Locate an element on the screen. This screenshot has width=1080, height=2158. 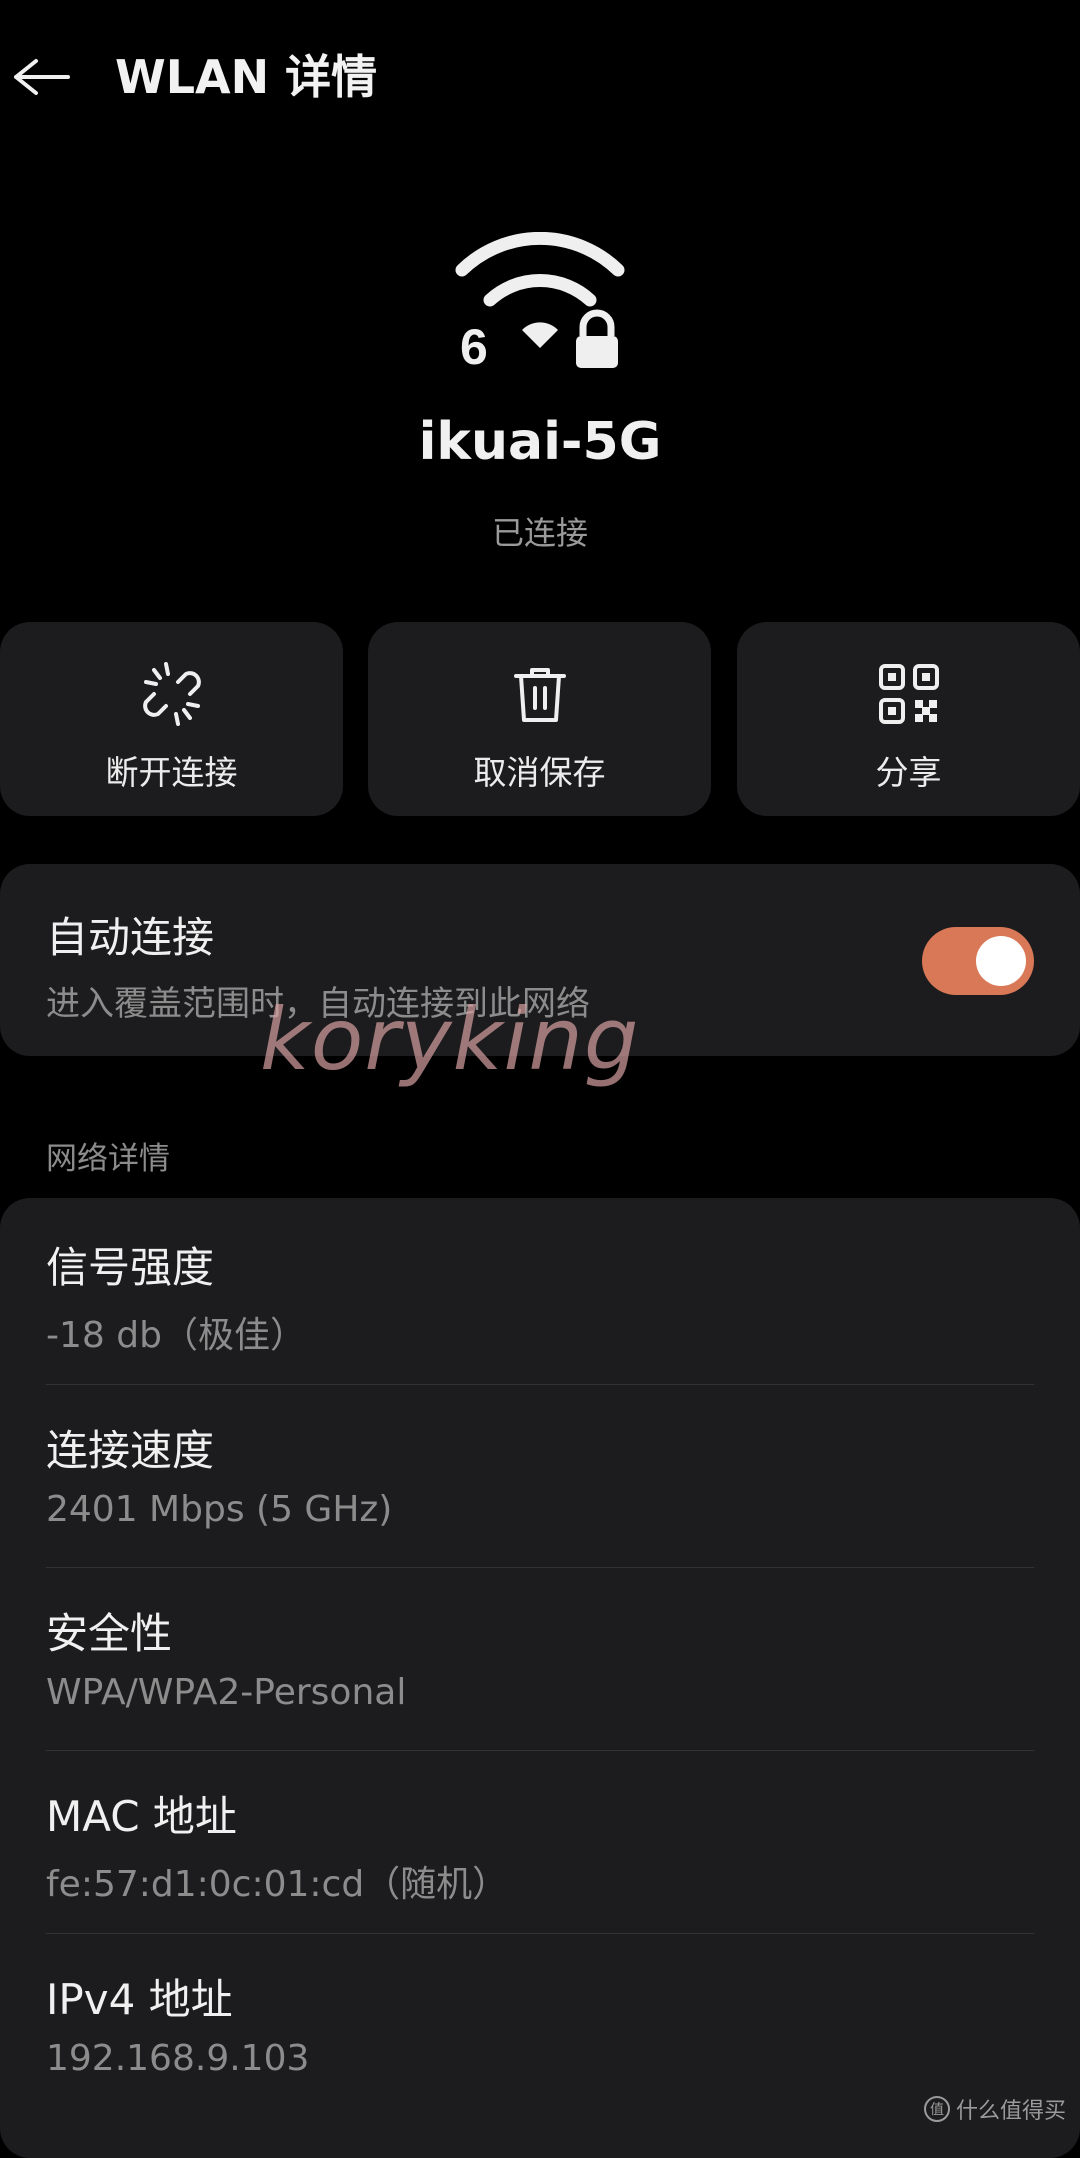
section-title: 网络详情 is located at coordinates (108, 1159).